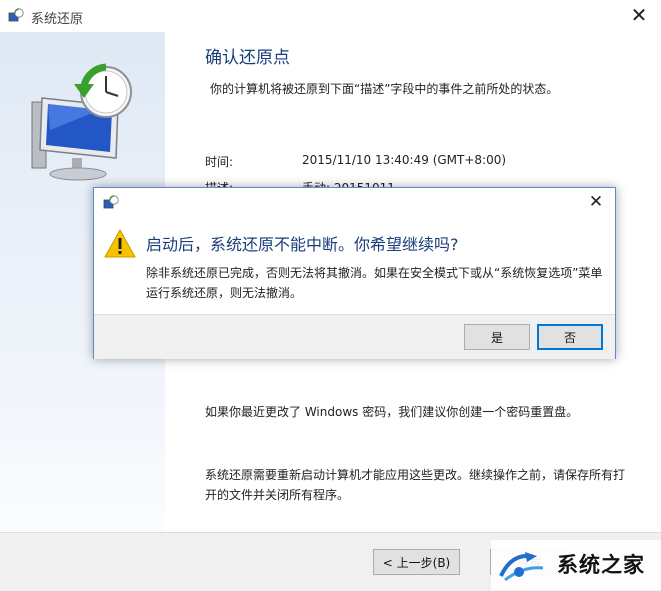  Describe the element at coordinates (404, 160) in the screenshot. I see `time-value: 2015/11/10 13:40:49 (GMT+8:00)` at that location.